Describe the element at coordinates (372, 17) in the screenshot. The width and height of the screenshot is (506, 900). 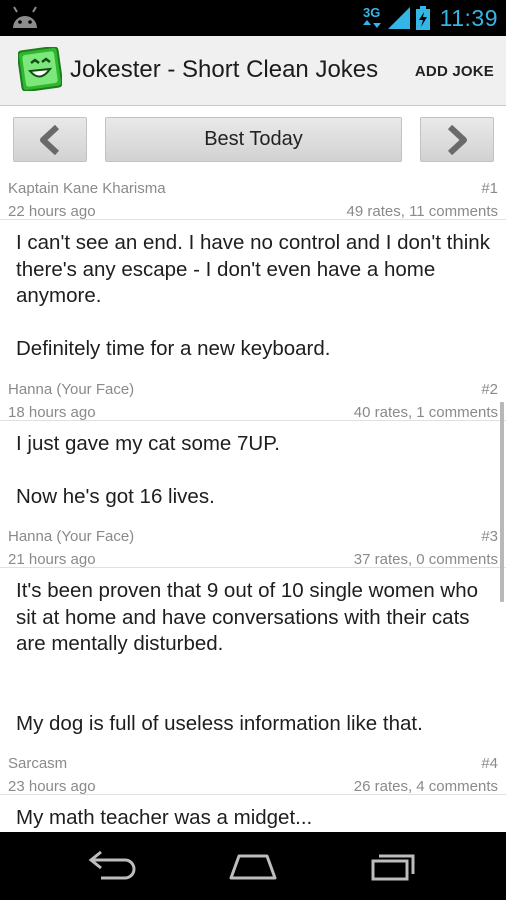
I see `network-type-indicator: 3G` at that location.